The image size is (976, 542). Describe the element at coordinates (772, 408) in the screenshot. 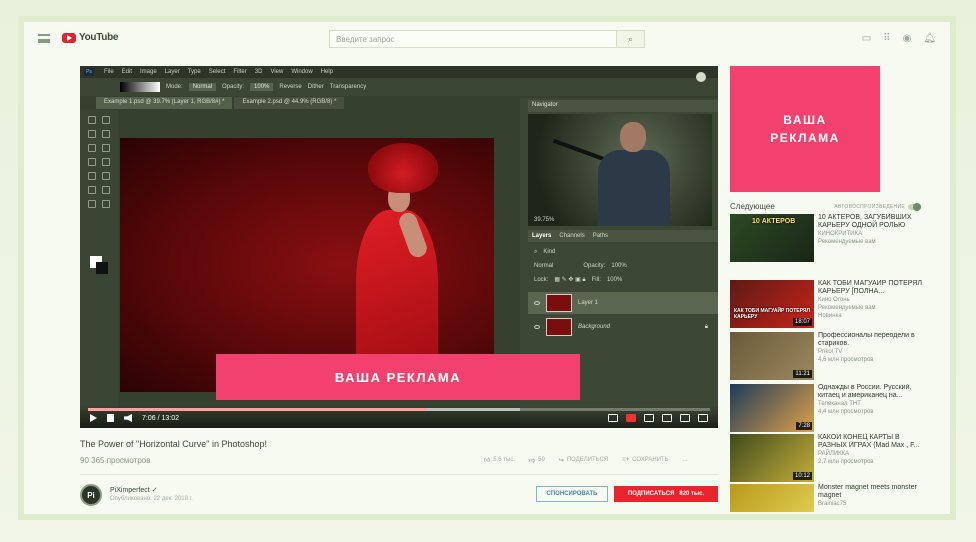

I see `video-thumbnail: 7:28` at that location.